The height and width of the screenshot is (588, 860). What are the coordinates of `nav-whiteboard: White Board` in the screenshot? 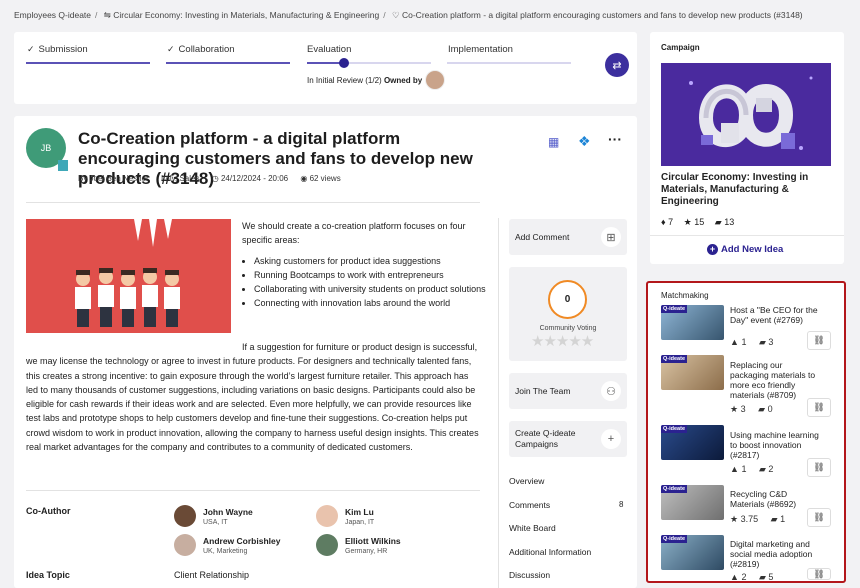 It's located at (532, 528).